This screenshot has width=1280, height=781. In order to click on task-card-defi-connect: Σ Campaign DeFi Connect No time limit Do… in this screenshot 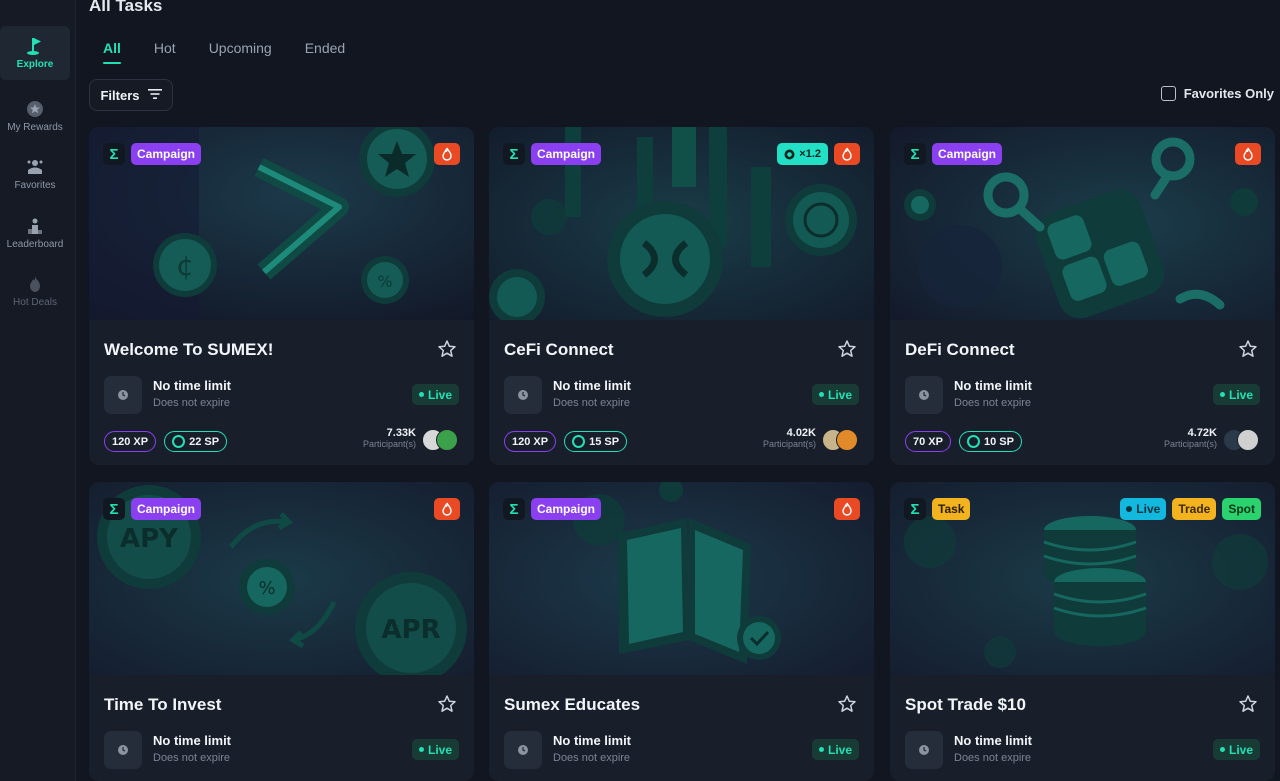, I will do `click(1082, 296)`.